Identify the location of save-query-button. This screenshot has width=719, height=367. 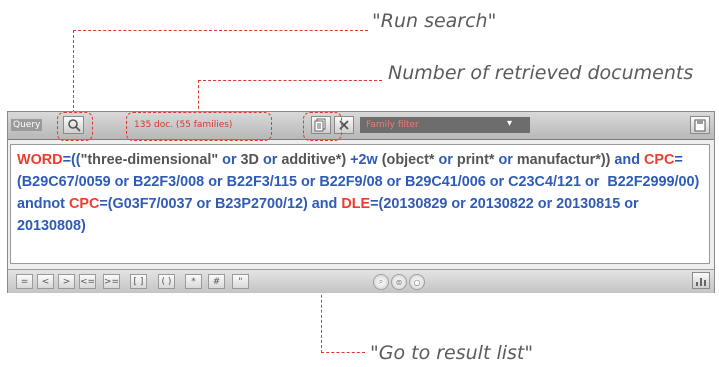
(700, 125).